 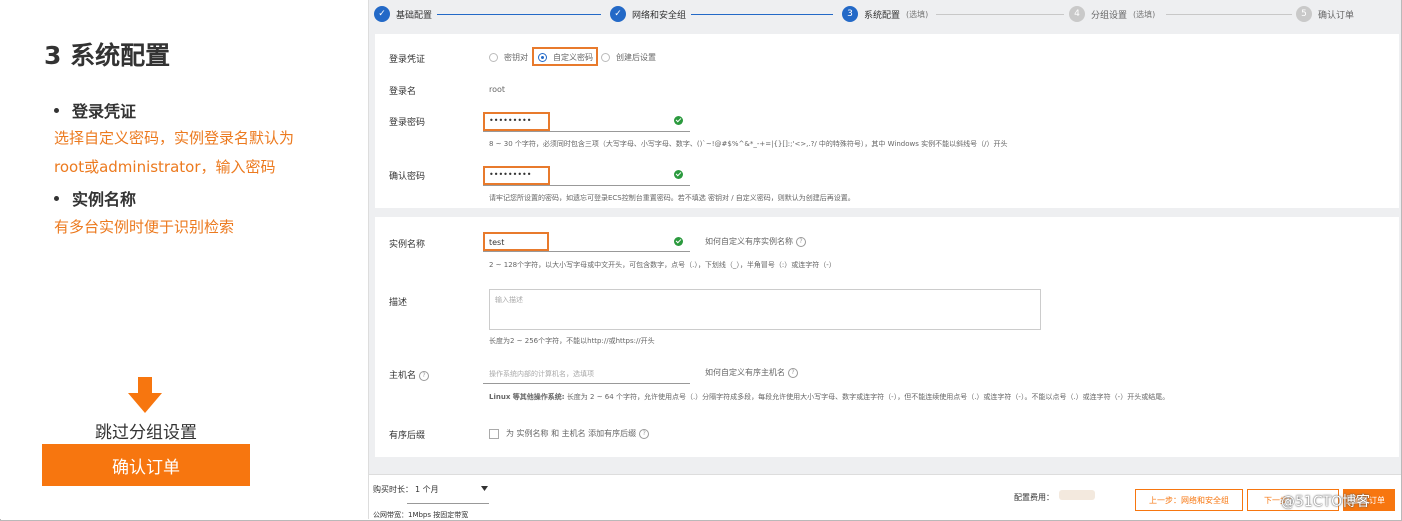 What do you see at coordinates (850, 14) in the screenshot?
I see `step-number: 3` at bounding box center [850, 14].